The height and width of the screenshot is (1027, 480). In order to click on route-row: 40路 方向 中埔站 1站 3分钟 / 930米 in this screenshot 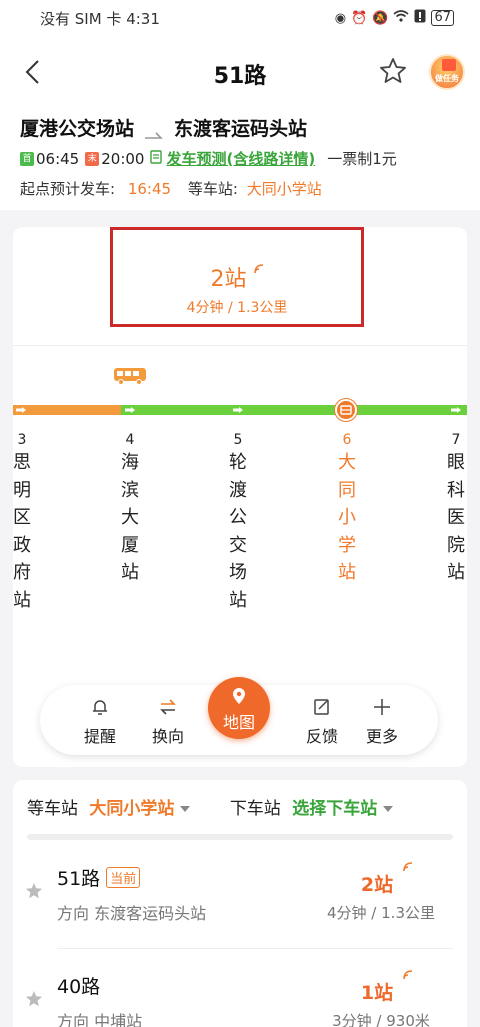, I will do `click(240, 988)`.